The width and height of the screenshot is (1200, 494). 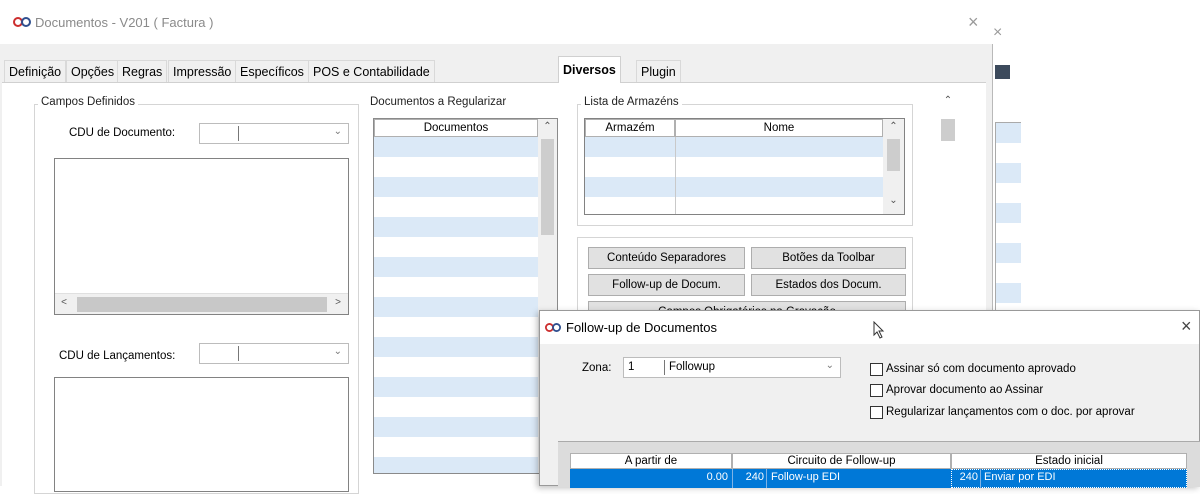 I want to click on scroll-left-icon: <, so click(x=64, y=302).